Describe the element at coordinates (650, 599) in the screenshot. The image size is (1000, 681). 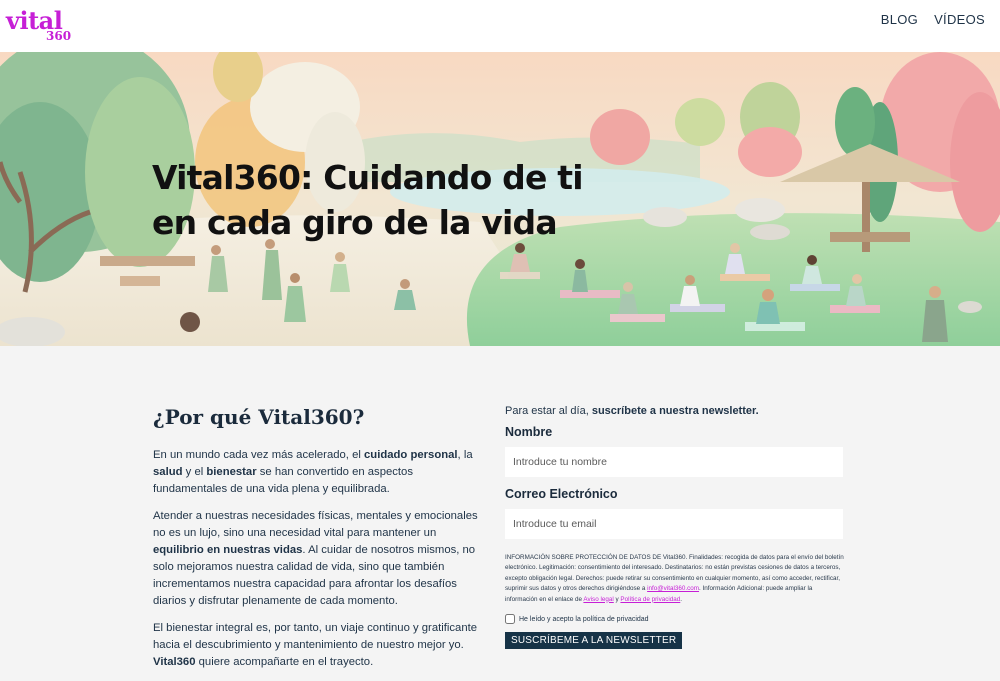
I see `privacy-policy-link: Política de privacidad` at that location.